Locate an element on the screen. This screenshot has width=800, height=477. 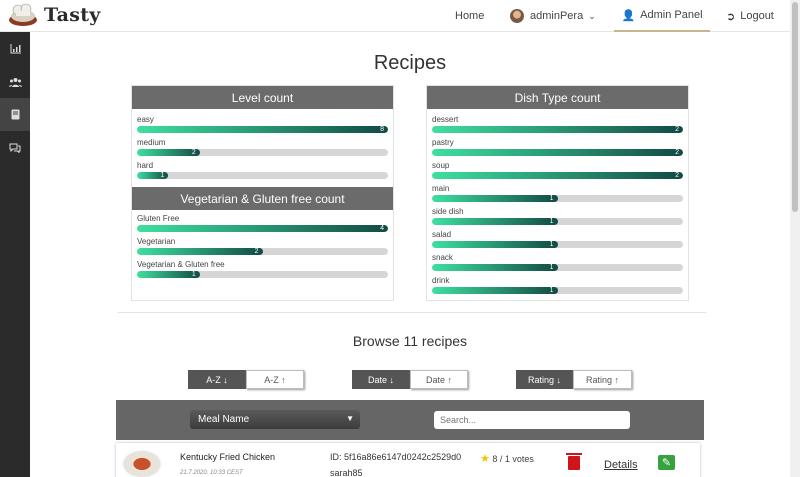
bar-row: soup 2 is located at coordinates (557, 170).